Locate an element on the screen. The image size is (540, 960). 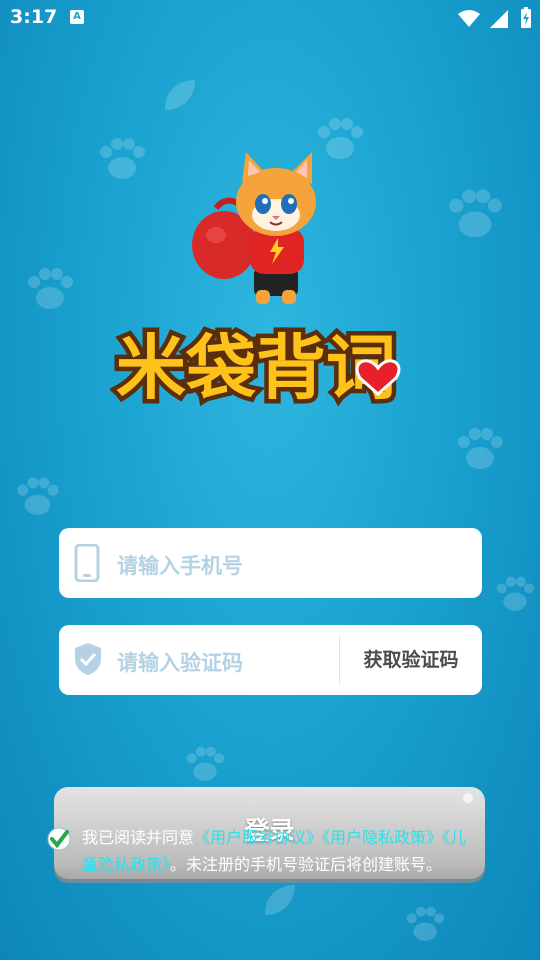
cat-mascot-illustration is located at coordinates (254, 228).